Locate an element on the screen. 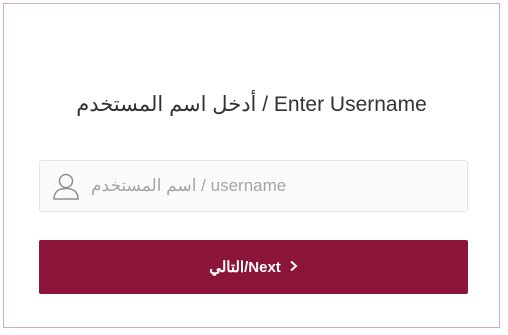 The height and width of the screenshot is (335, 508). page-title: أدخل اسم المستخدم / Enter Username is located at coordinates (251, 104).